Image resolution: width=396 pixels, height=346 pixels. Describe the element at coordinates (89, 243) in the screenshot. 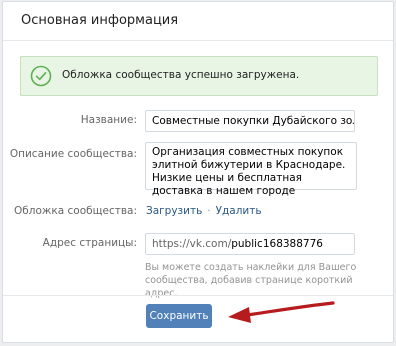

I see `address-label: Адрес страницы:` at that location.